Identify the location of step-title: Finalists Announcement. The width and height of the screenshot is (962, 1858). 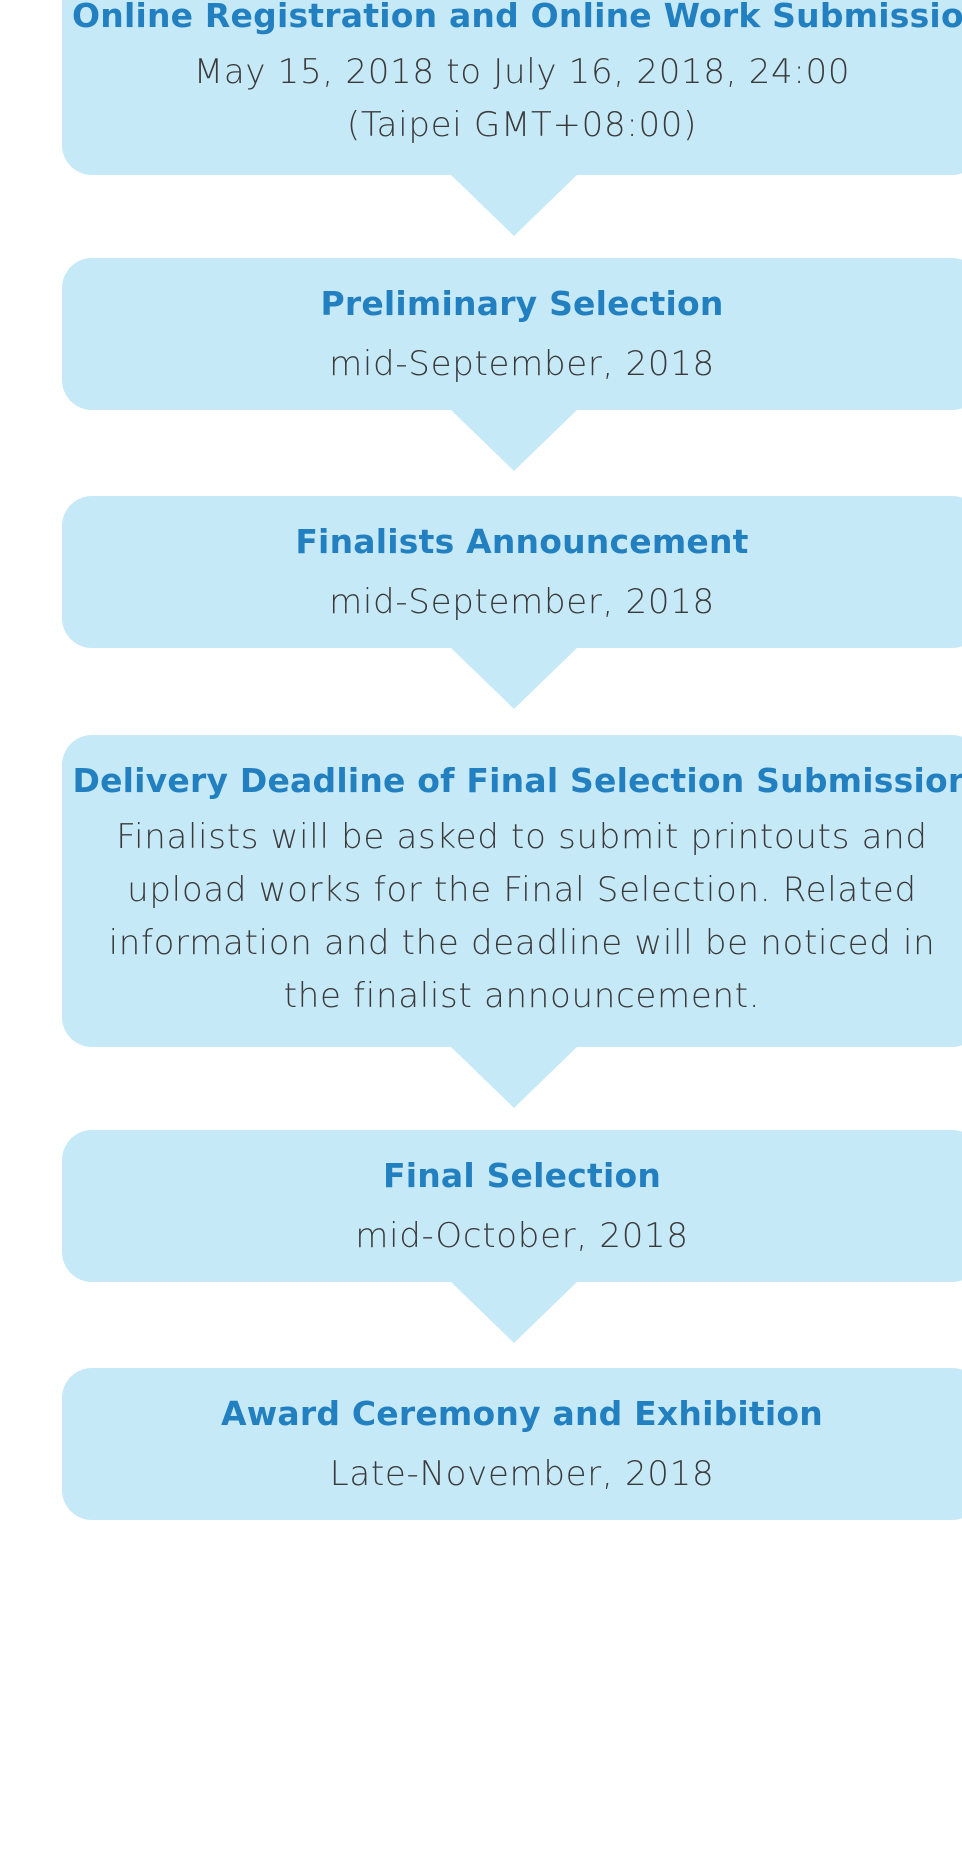
(522, 541).